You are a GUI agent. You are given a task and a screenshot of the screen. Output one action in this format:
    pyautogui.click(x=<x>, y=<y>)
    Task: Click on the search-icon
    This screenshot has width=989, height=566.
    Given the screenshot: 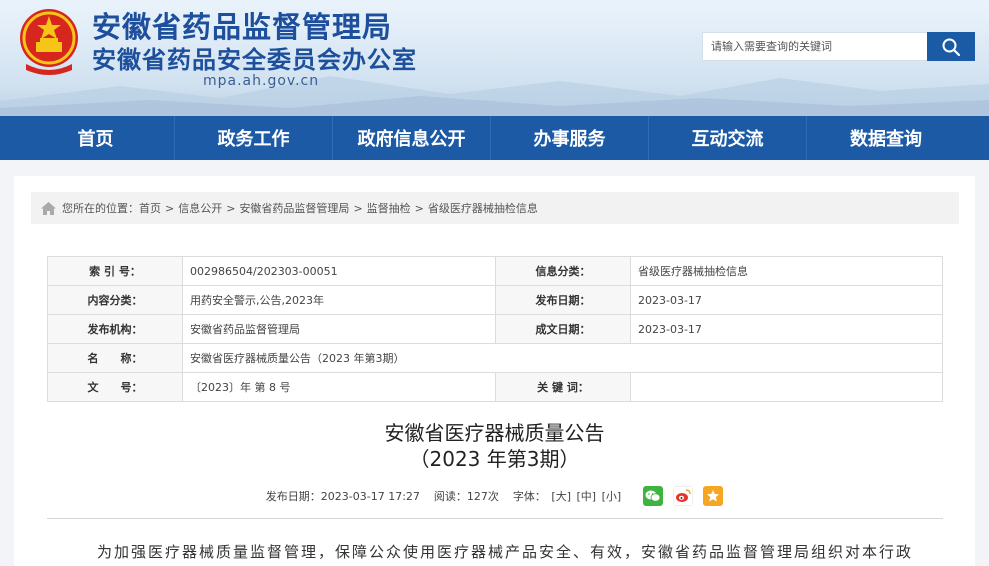 What is the action you would take?
    pyautogui.click(x=951, y=47)
    